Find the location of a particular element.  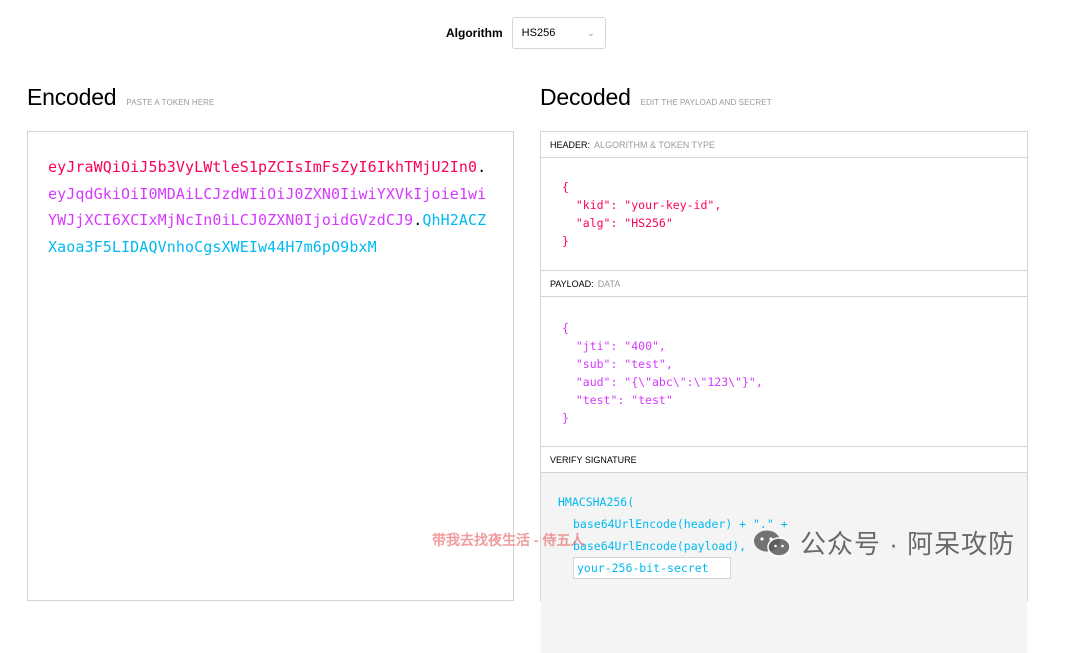

wechat-watermark: 公众号 · 阿呆攻防 is located at coordinates (883, 542).